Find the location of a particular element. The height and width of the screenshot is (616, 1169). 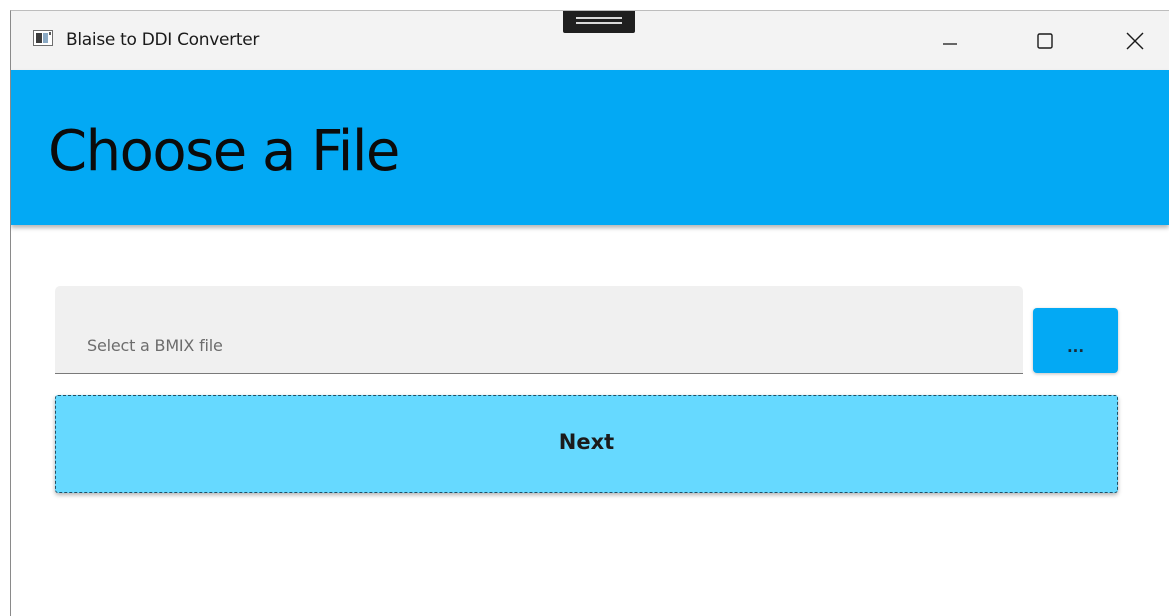

next-button-label: Next is located at coordinates (586, 442).